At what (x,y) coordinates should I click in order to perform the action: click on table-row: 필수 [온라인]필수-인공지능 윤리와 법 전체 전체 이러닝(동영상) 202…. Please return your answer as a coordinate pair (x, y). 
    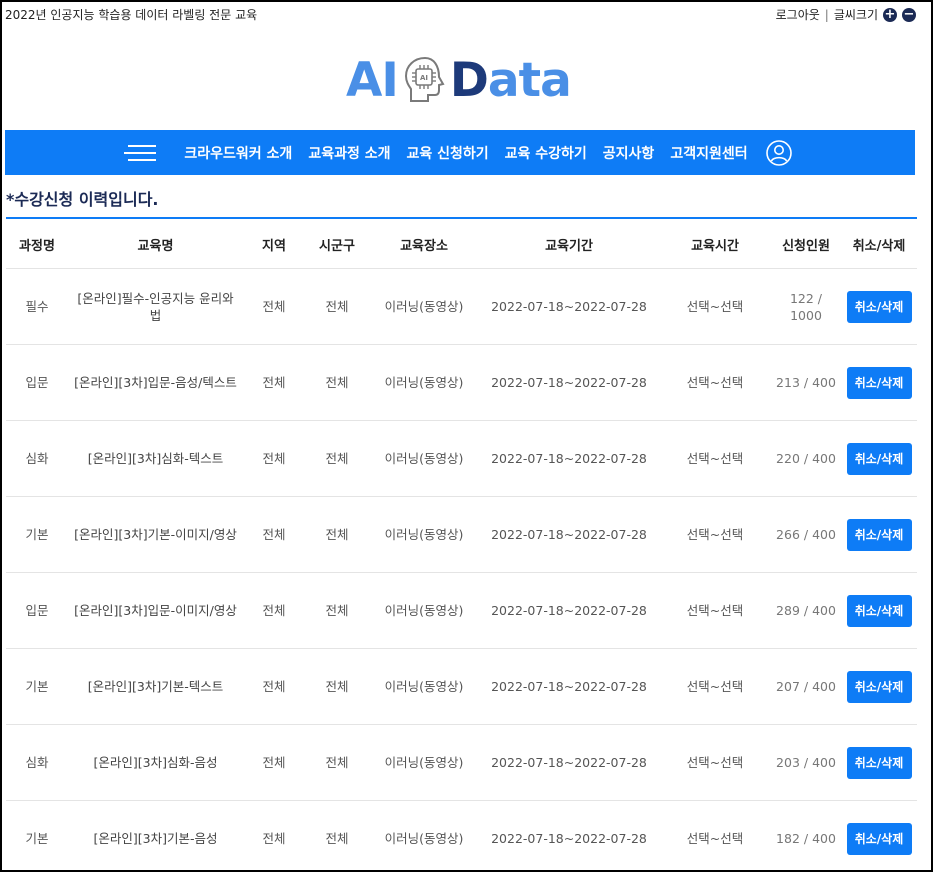
    Looking at the image, I should click on (461, 306).